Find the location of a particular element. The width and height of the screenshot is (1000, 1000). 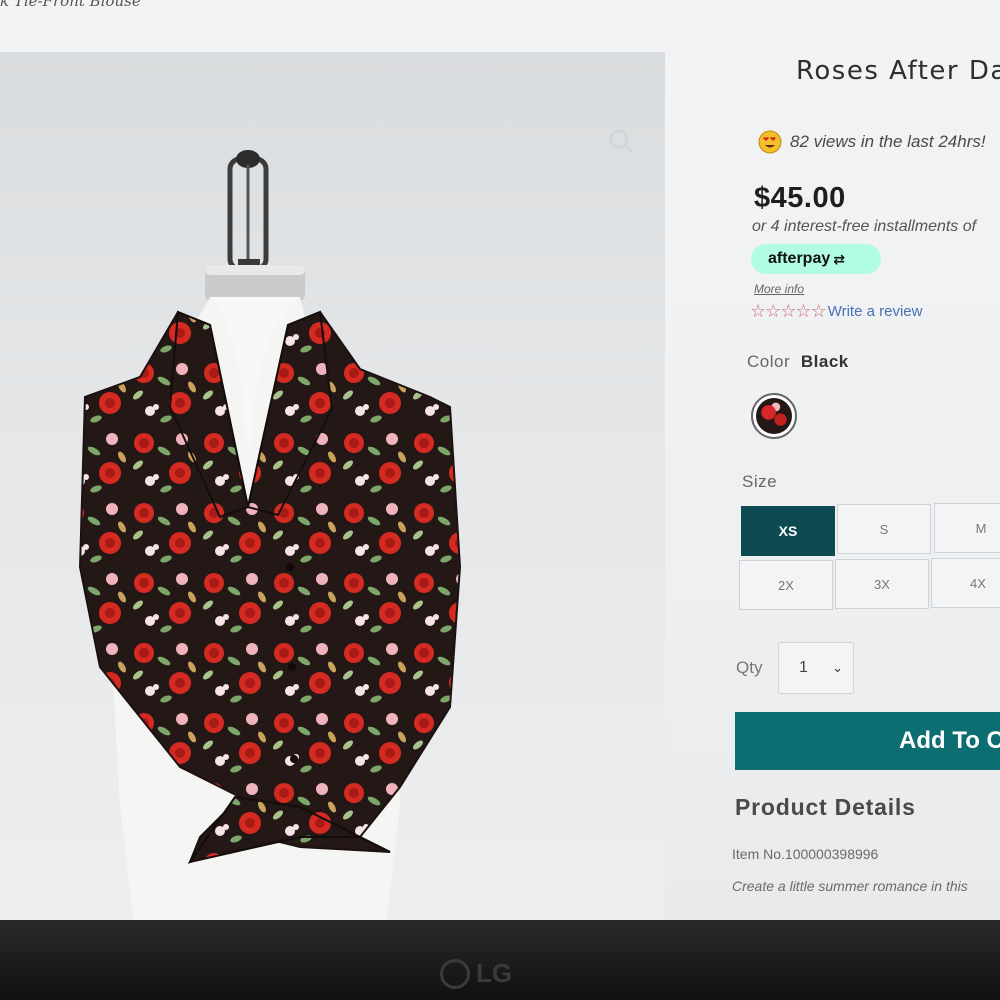

afterpay-arrows-icon: ⇄ is located at coordinates (839, 258).